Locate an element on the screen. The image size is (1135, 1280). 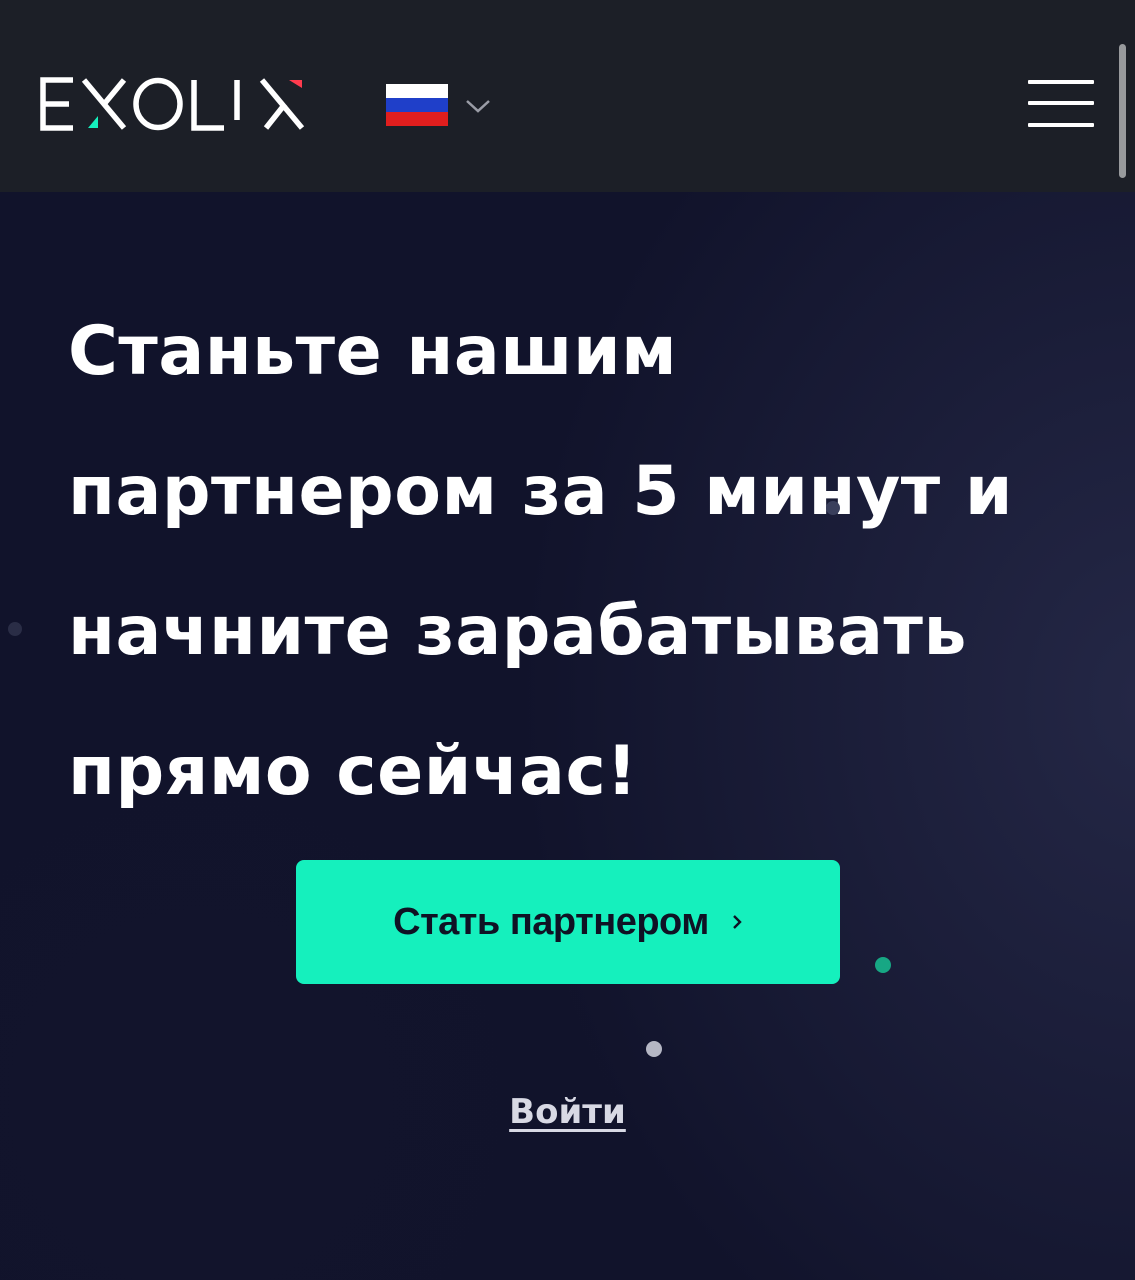
login-link: Войти is located at coordinates (567, 1112).